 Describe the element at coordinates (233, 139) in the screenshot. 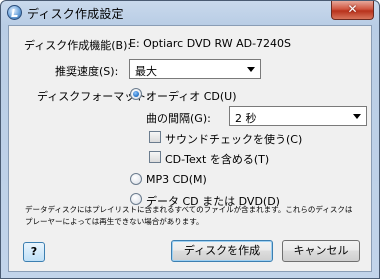

I see `sound-check-label: サウンドチェックを使う(C)` at that location.